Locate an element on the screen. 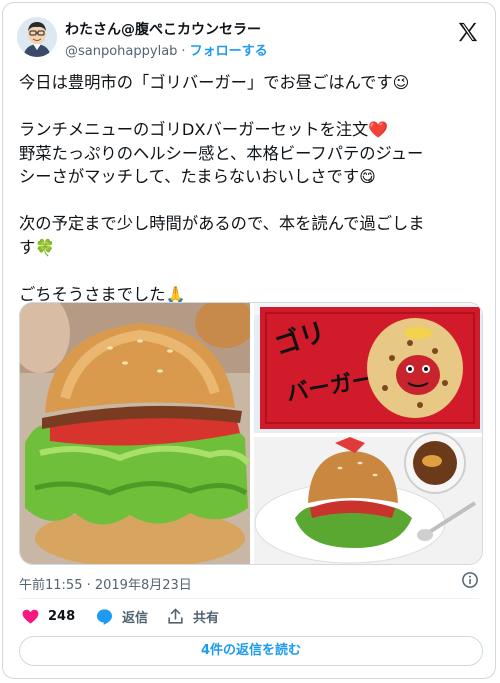 The image size is (500, 683). avatar is located at coordinates (37, 37).